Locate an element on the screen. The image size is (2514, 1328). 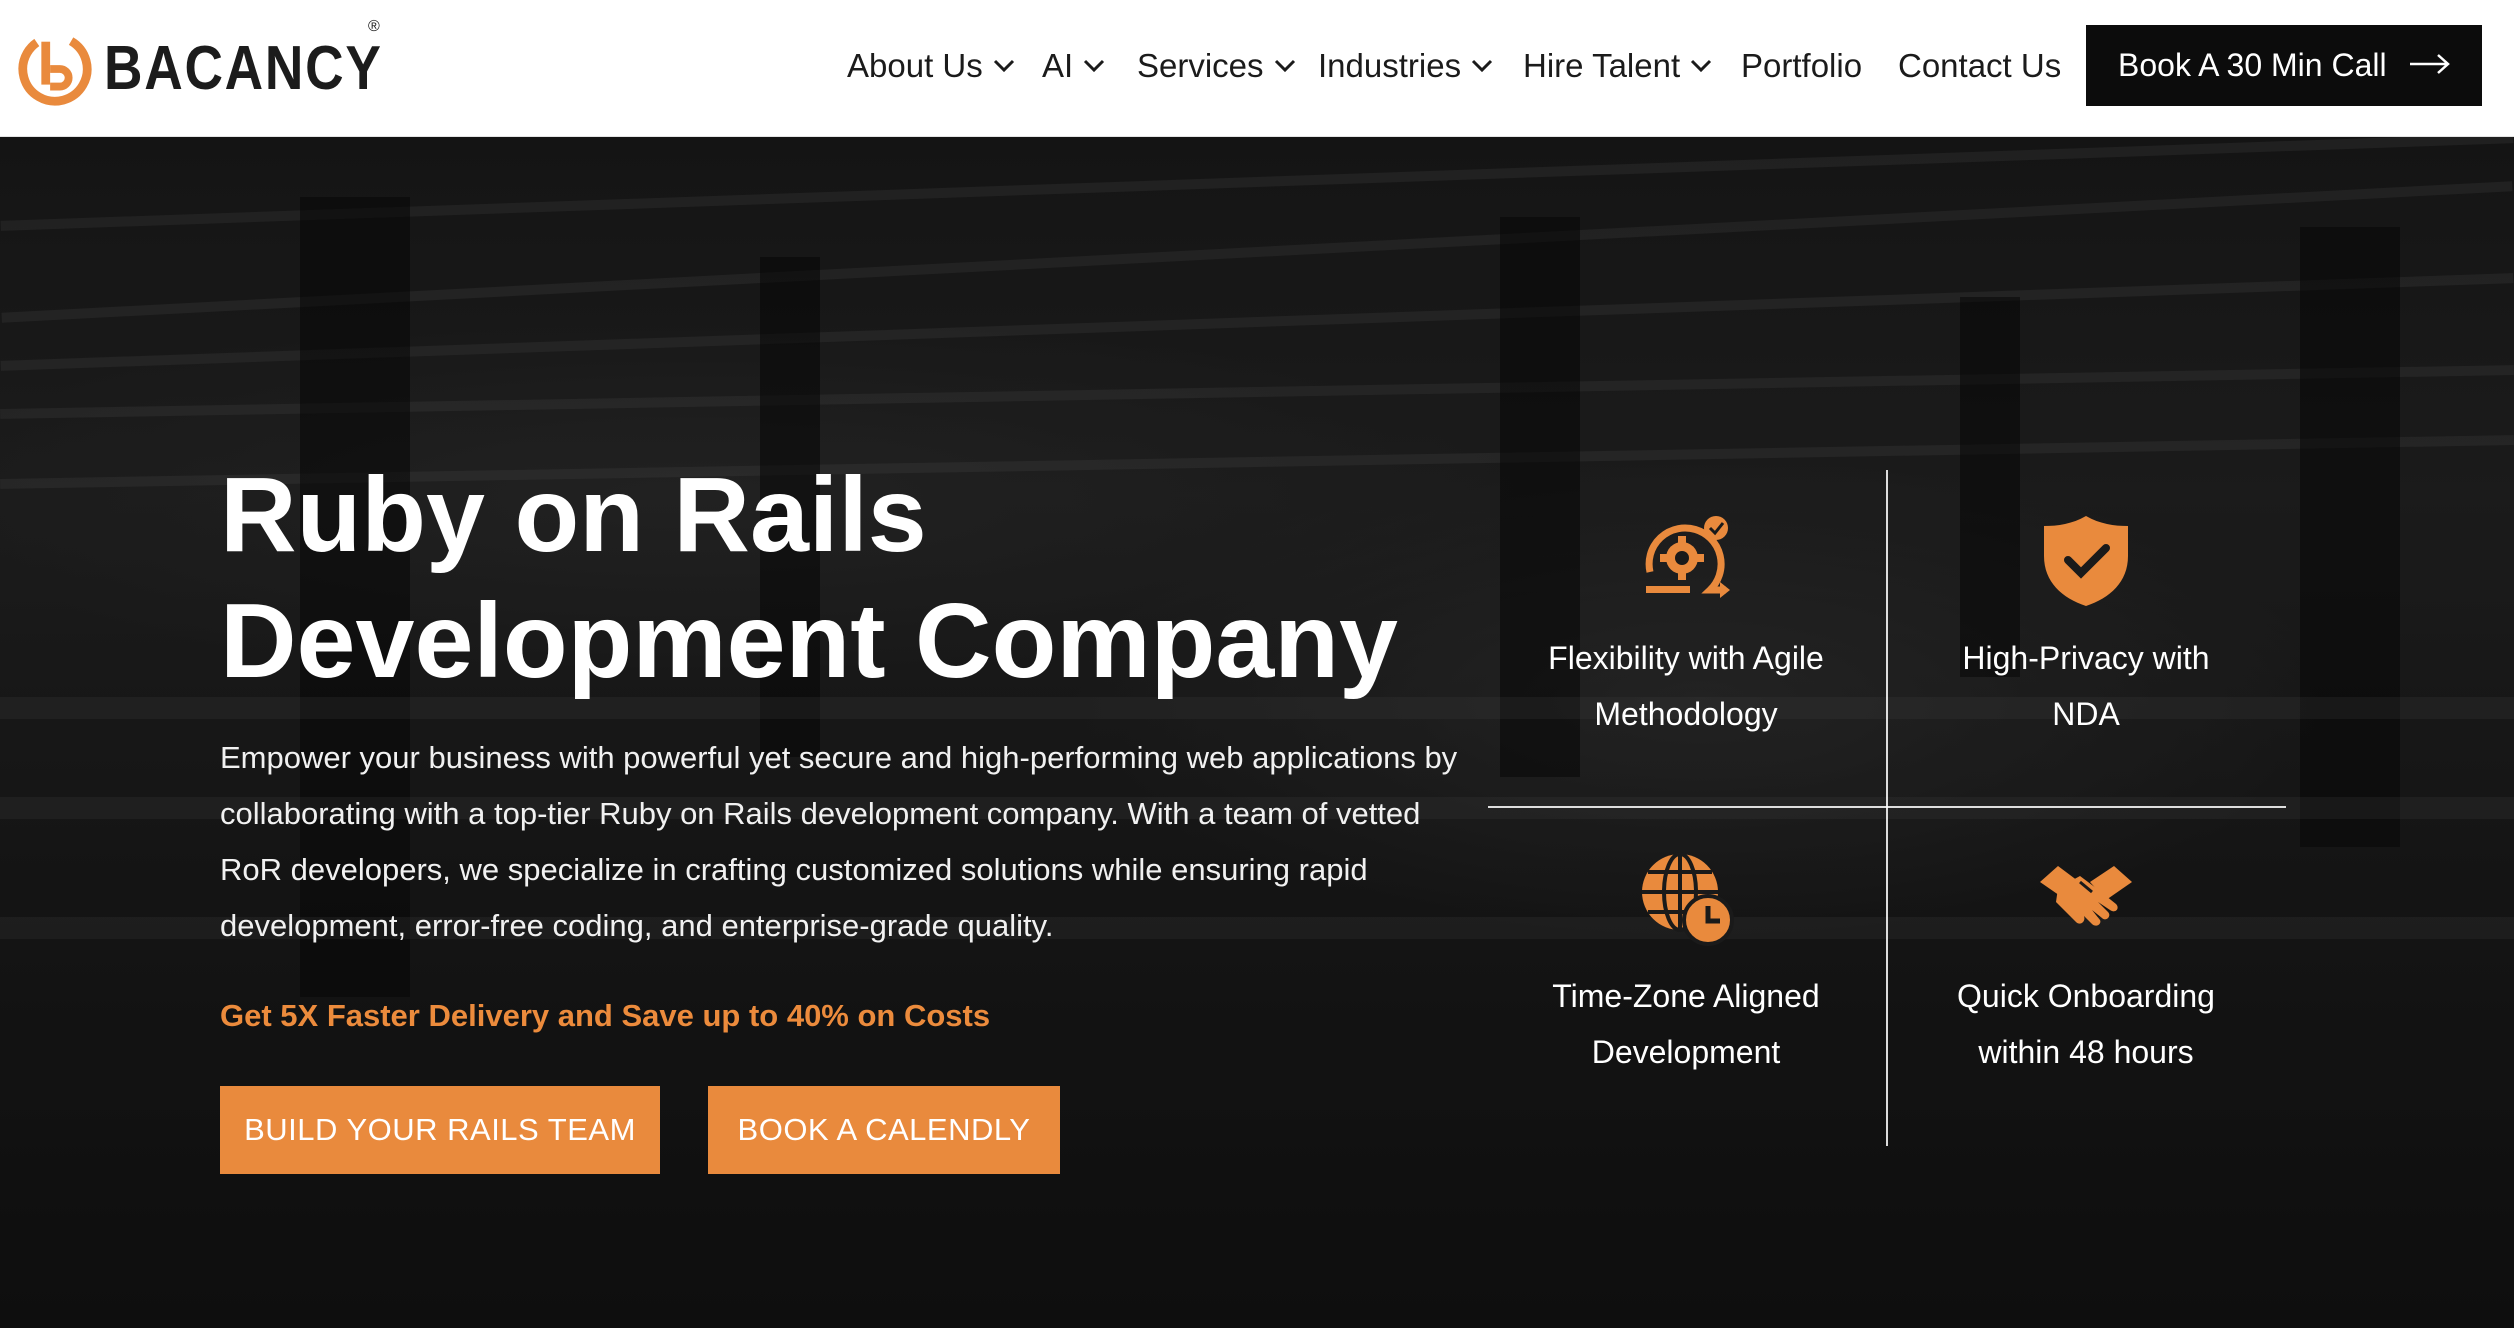
feature-agile: Flexibility with Agile Methodology is located at coordinates (1686, 626).